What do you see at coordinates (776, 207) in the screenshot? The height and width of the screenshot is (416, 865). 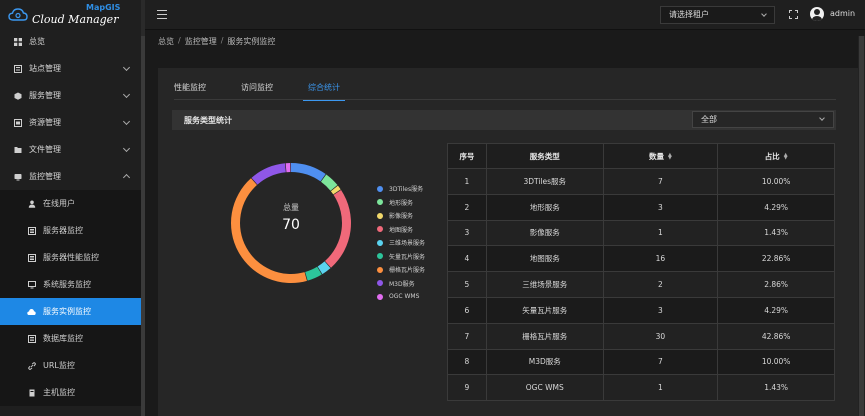 I see `table-cell: 4.29%` at bounding box center [776, 207].